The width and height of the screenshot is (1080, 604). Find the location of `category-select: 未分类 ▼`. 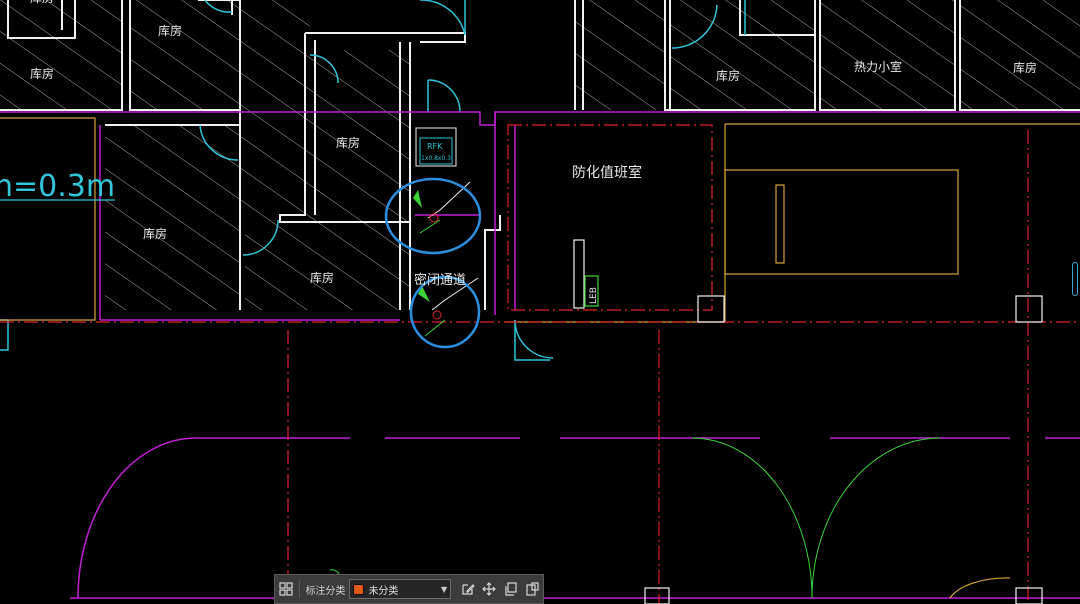

category-select: 未分类 ▼ is located at coordinates (400, 589).